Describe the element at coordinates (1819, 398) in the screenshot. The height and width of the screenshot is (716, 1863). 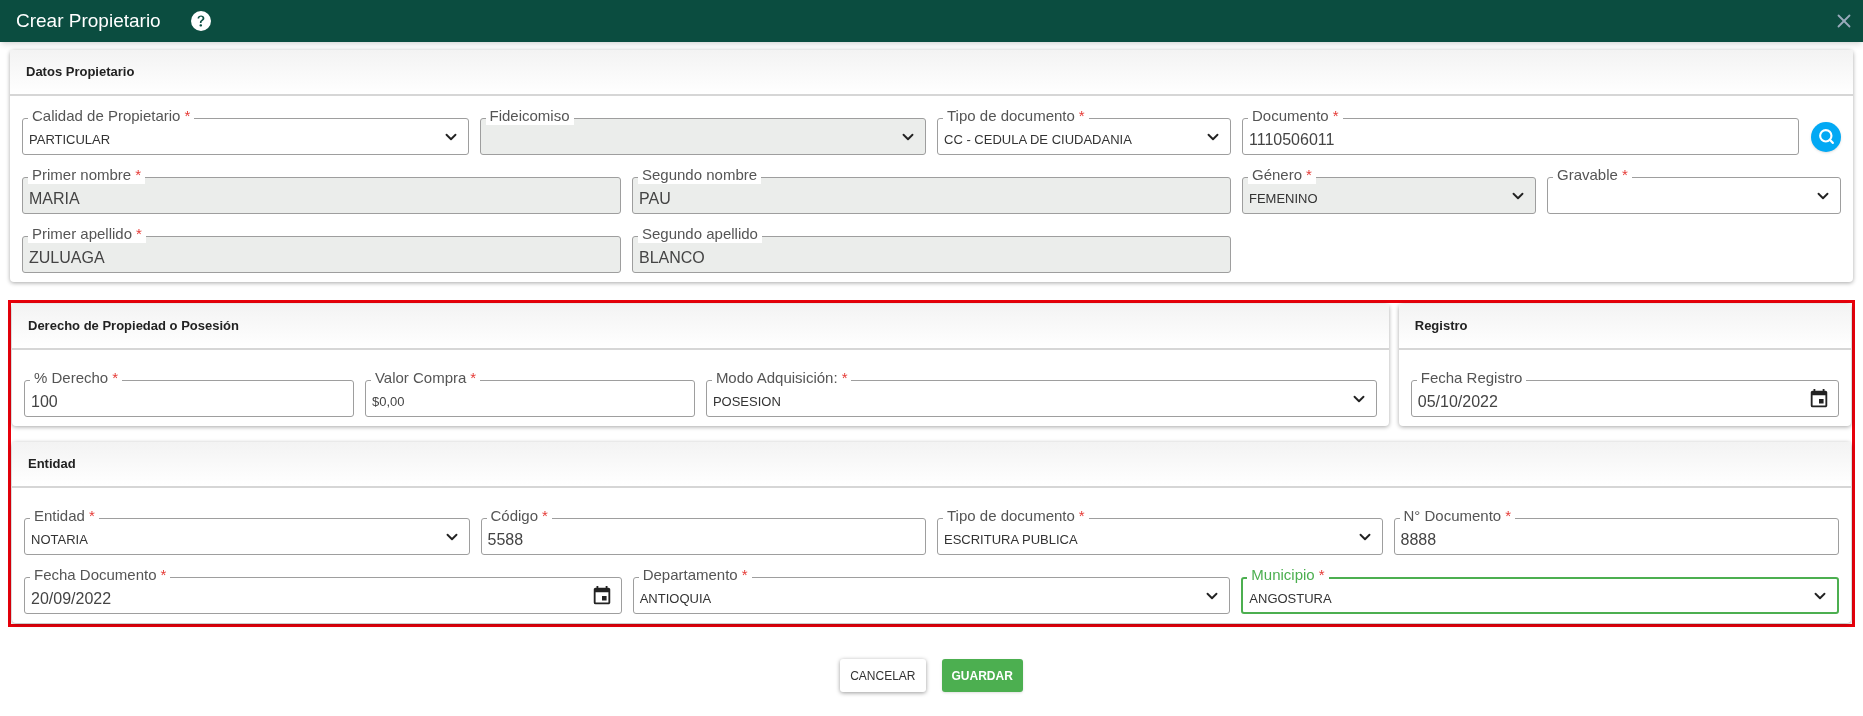
I see `calendar-icon` at that location.